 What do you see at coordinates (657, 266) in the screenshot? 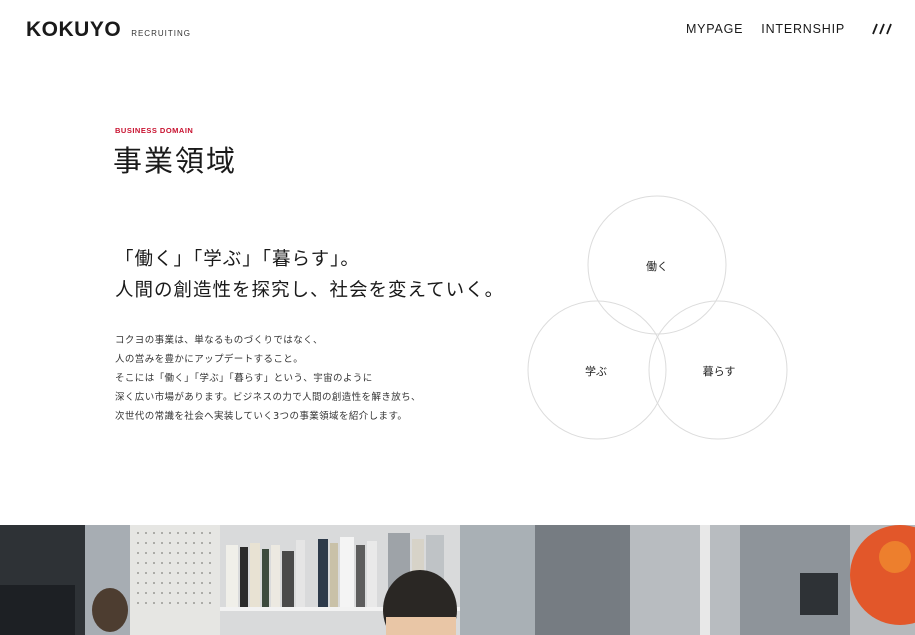
I see `venn-label-work: 働く` at bounding box center [657, 266].